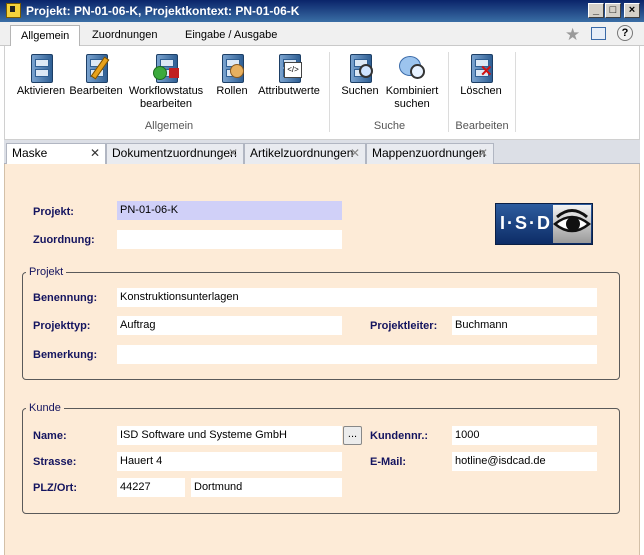 The width and height of the screenshot is (644, 555). I want to click on close-button: ×, so click(632, 10).